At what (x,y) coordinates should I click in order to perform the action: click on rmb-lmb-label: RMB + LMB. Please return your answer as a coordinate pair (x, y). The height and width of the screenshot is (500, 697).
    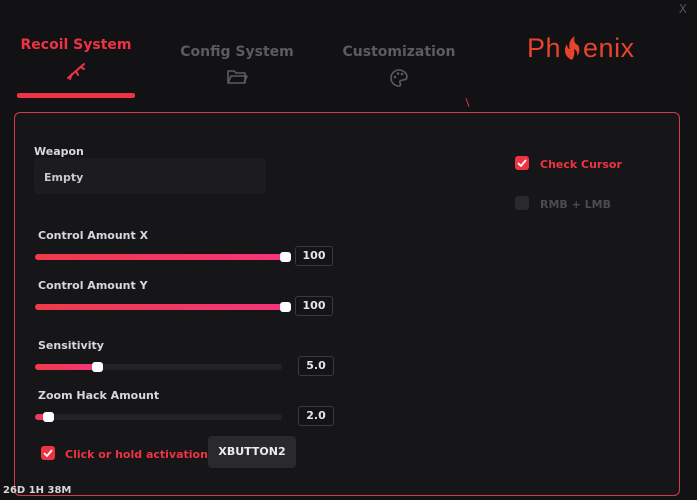
    Looking at the image, I should click on (576, 204).